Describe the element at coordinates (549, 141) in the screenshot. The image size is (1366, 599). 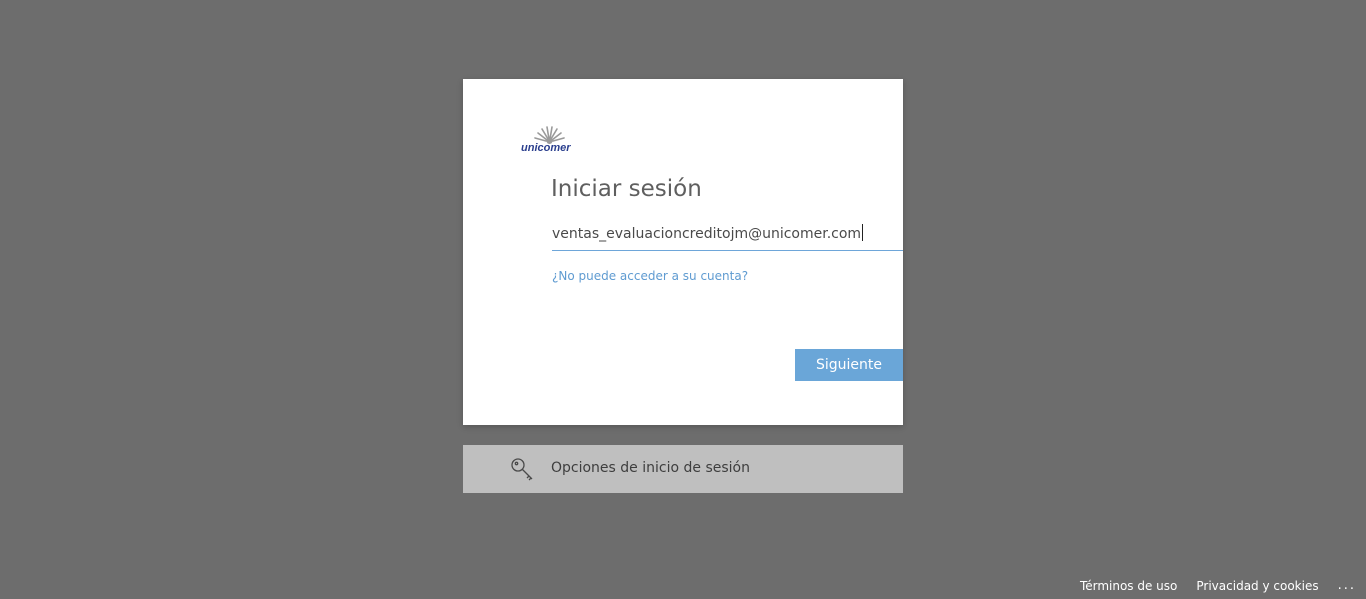
I see `unicomer-logo: unicomer` at that location.